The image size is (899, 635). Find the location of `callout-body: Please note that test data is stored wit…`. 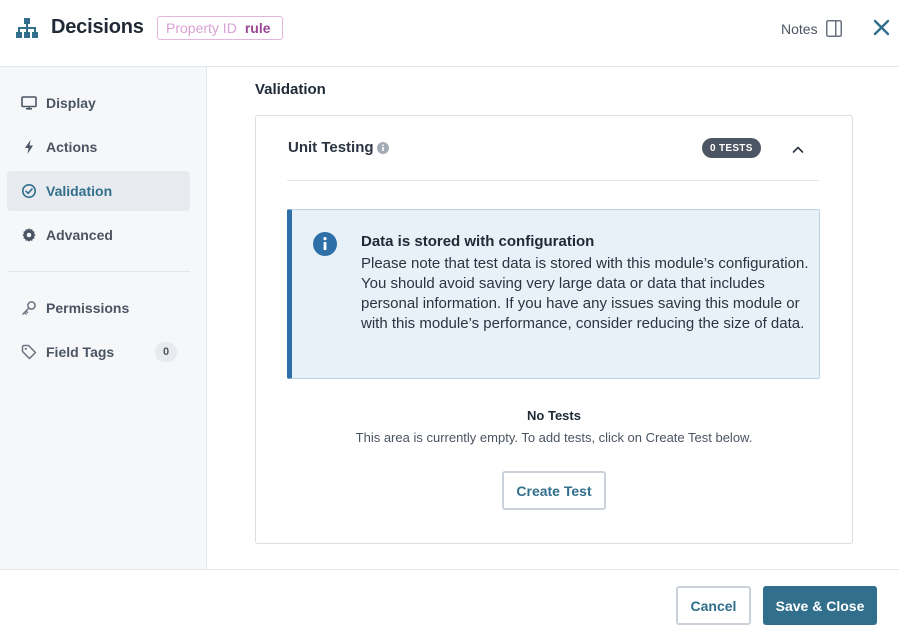

callout-body: Please note that test data is stored wit… is located at coordinates (585, 293).